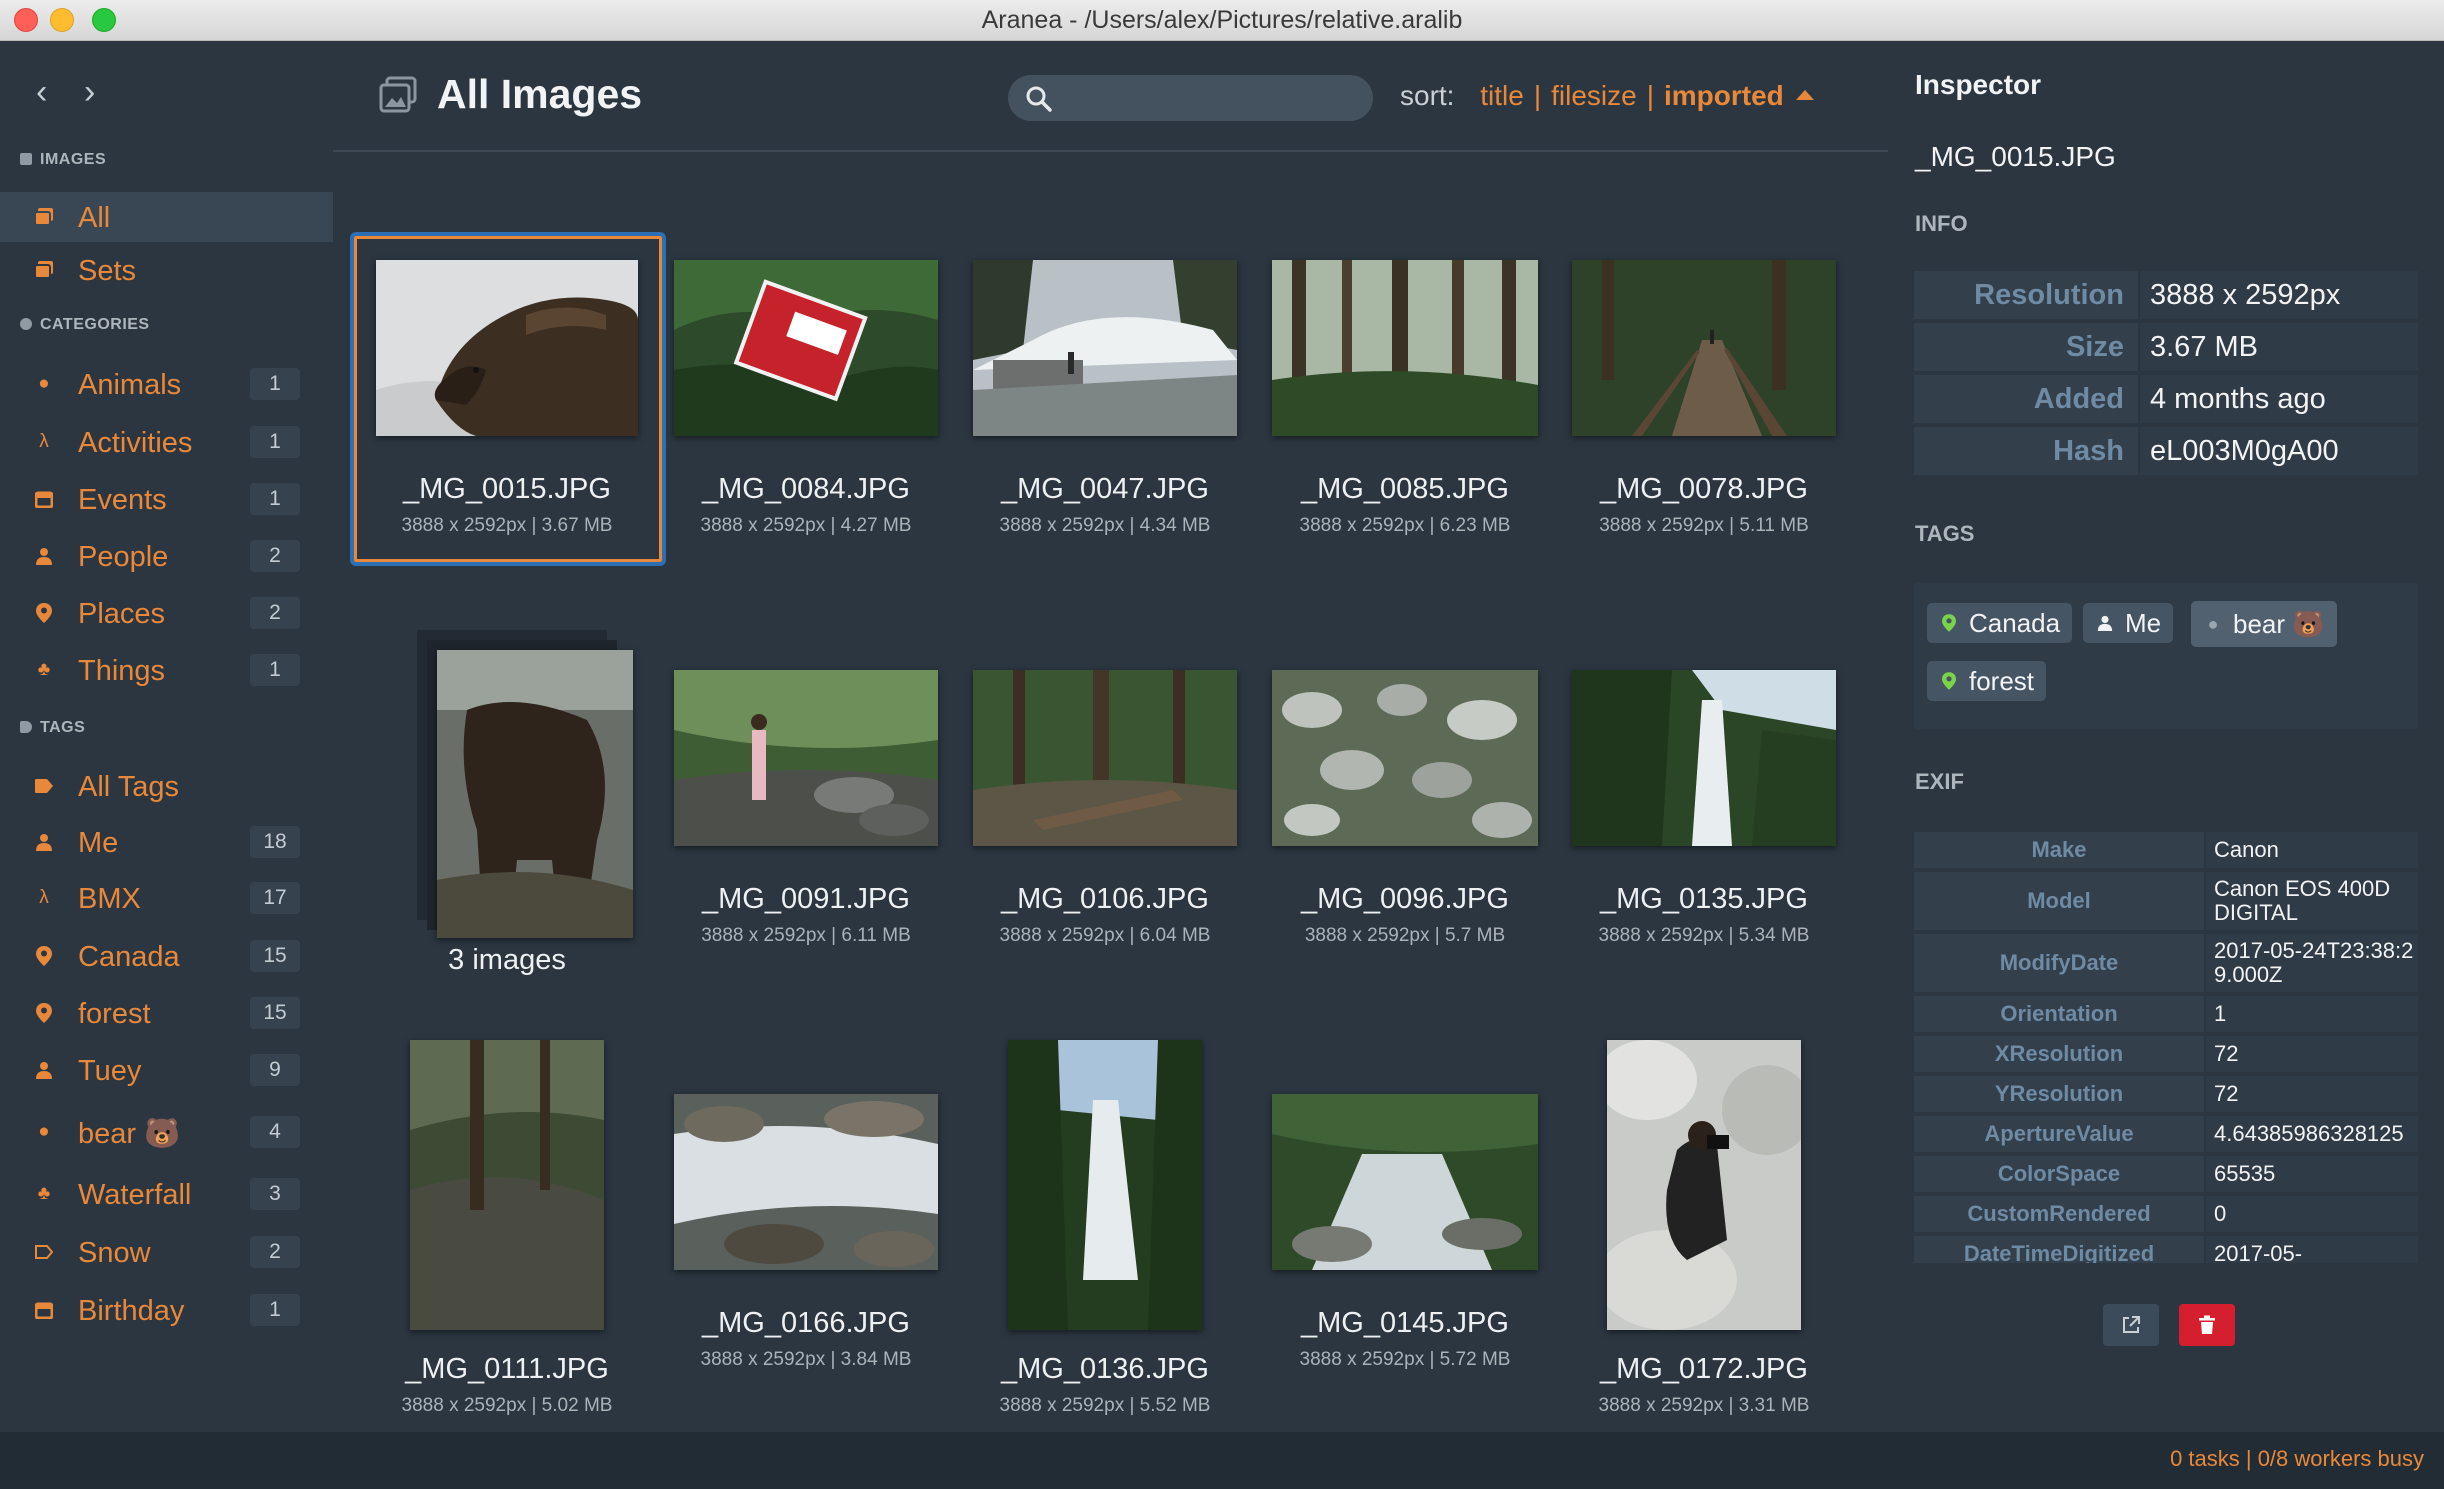  What do you see at coordinates (1804, 95) in the screenshot?
I see `sort-ascending-icon` at bounding box center [1804, 95].